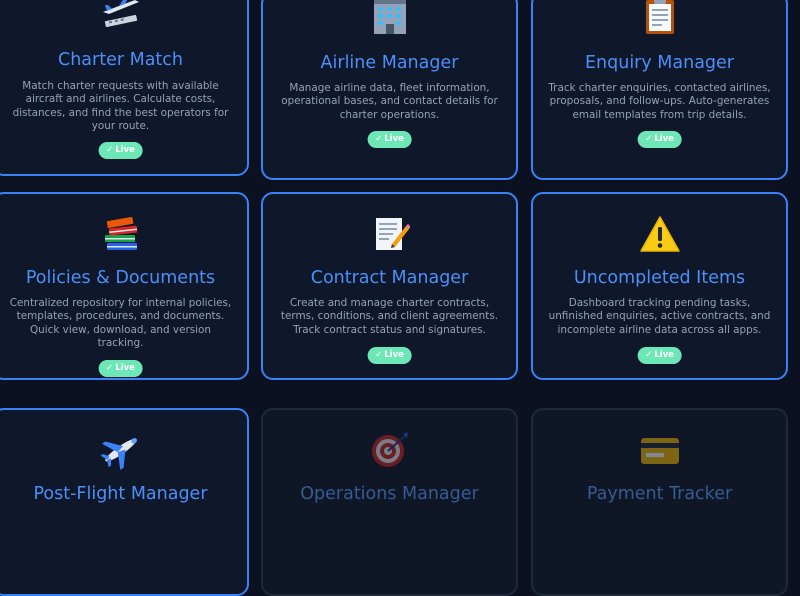  What do you see at coordinates (389, 452) in the screenshot?
I see `target-icon` at bounding box center [389, 452].